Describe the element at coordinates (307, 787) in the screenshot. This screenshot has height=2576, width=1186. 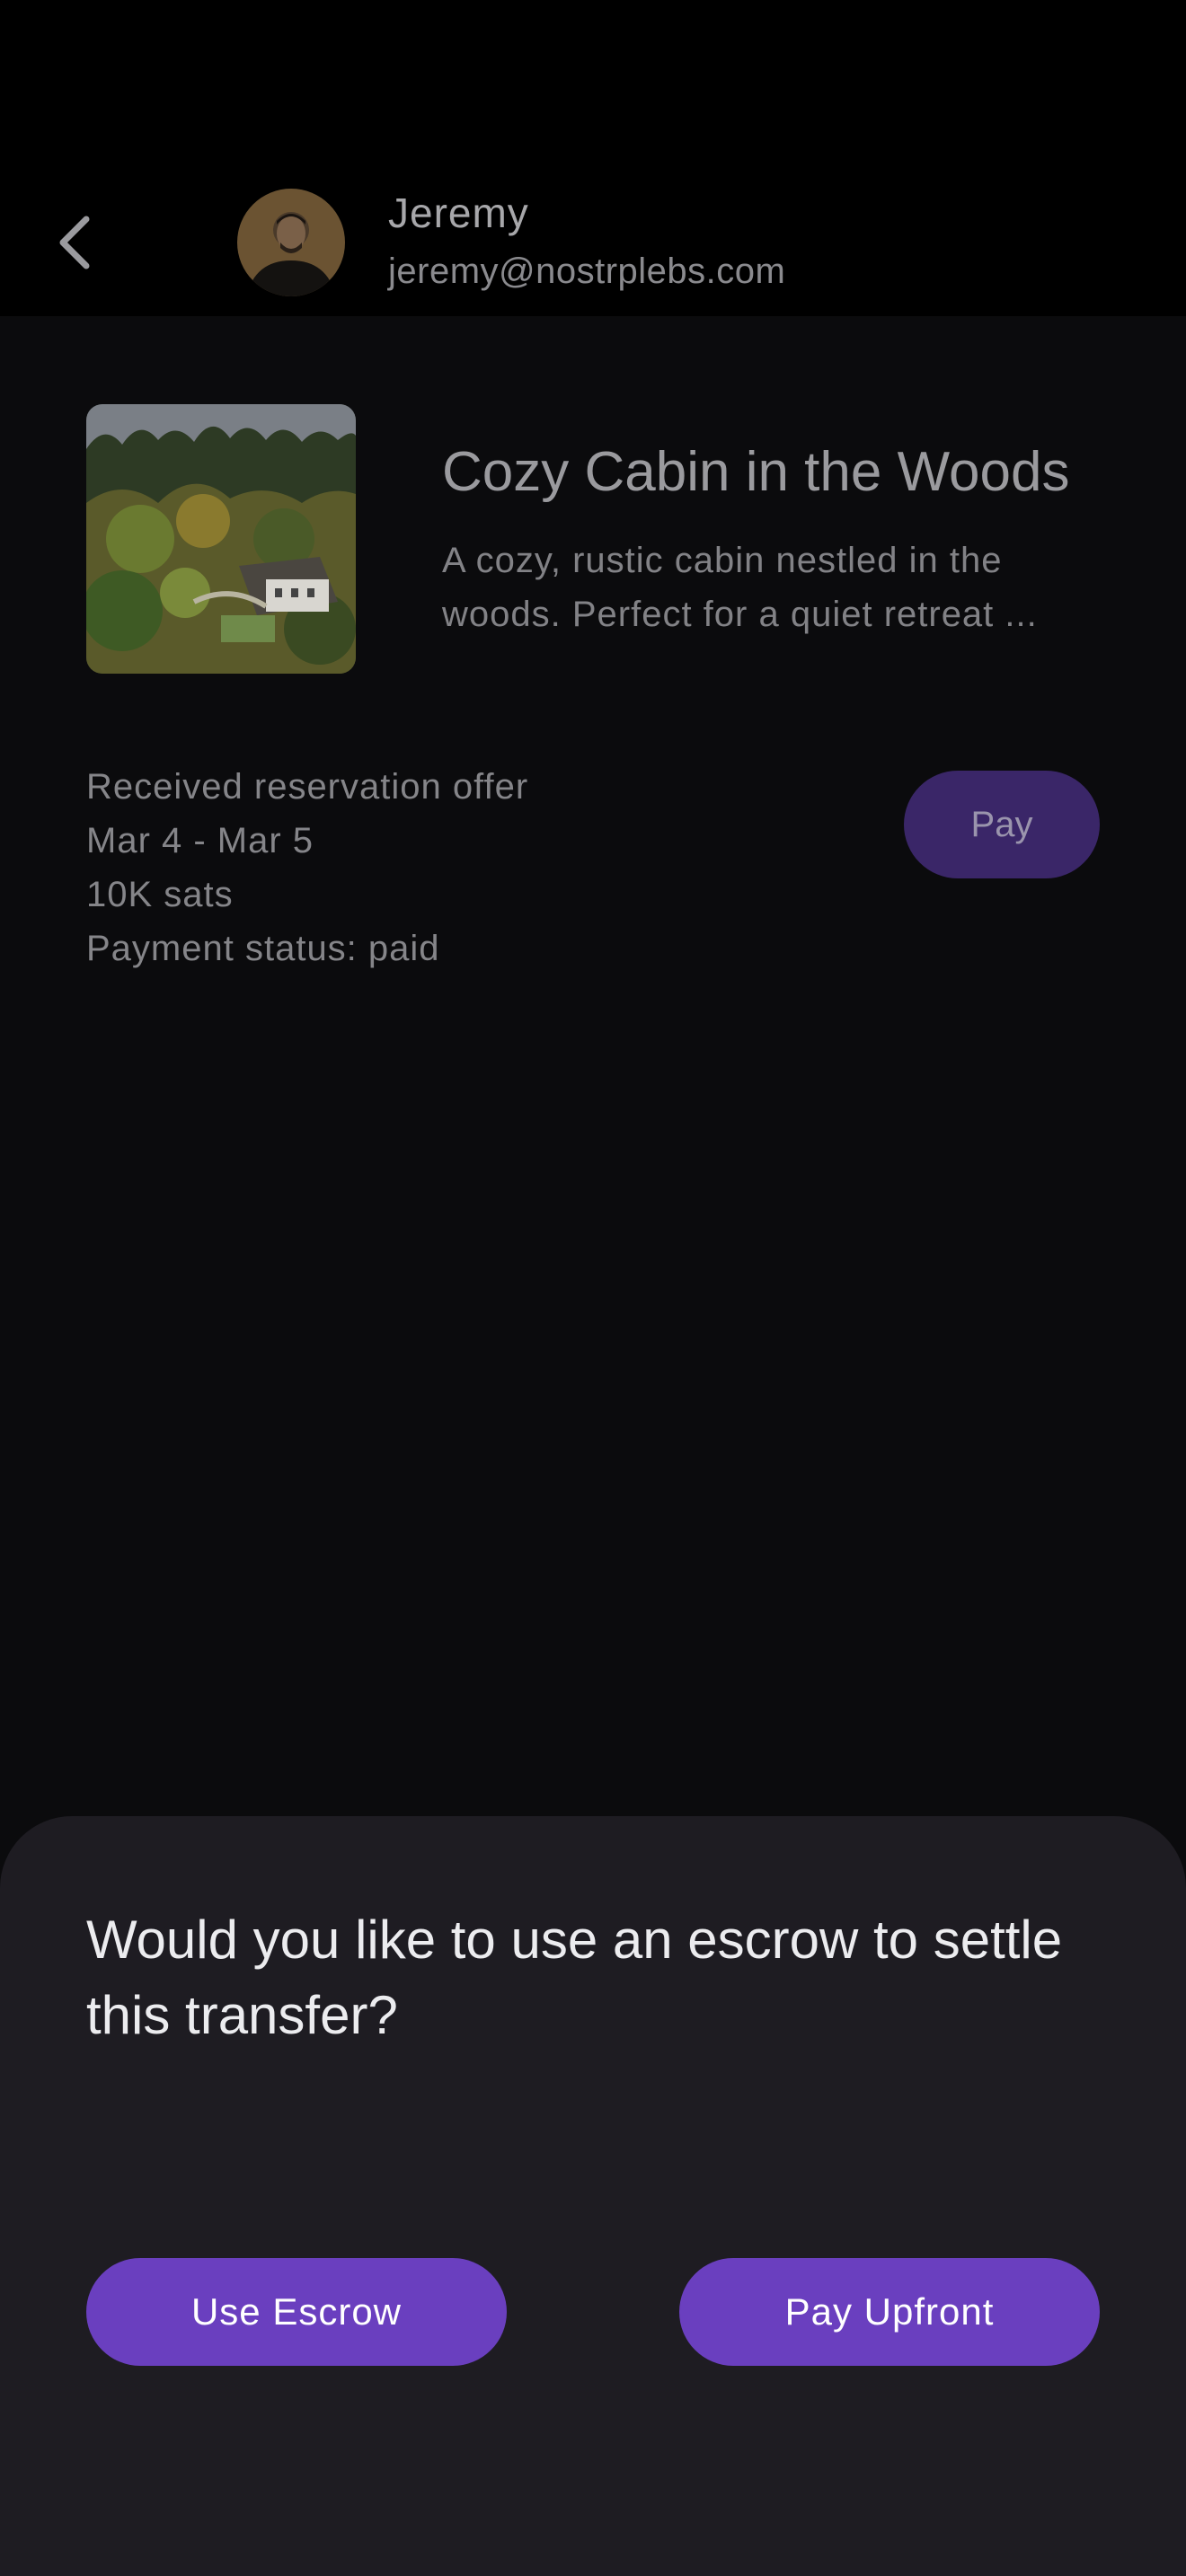
I see `offer-status-text: Received reservation offer` at that location.